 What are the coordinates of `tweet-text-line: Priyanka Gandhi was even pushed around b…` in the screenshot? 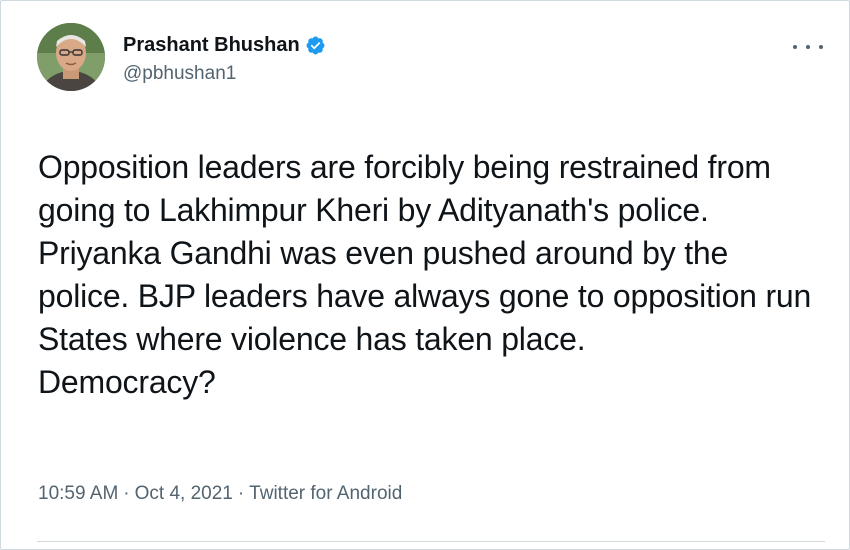 It's located at (383, 253).